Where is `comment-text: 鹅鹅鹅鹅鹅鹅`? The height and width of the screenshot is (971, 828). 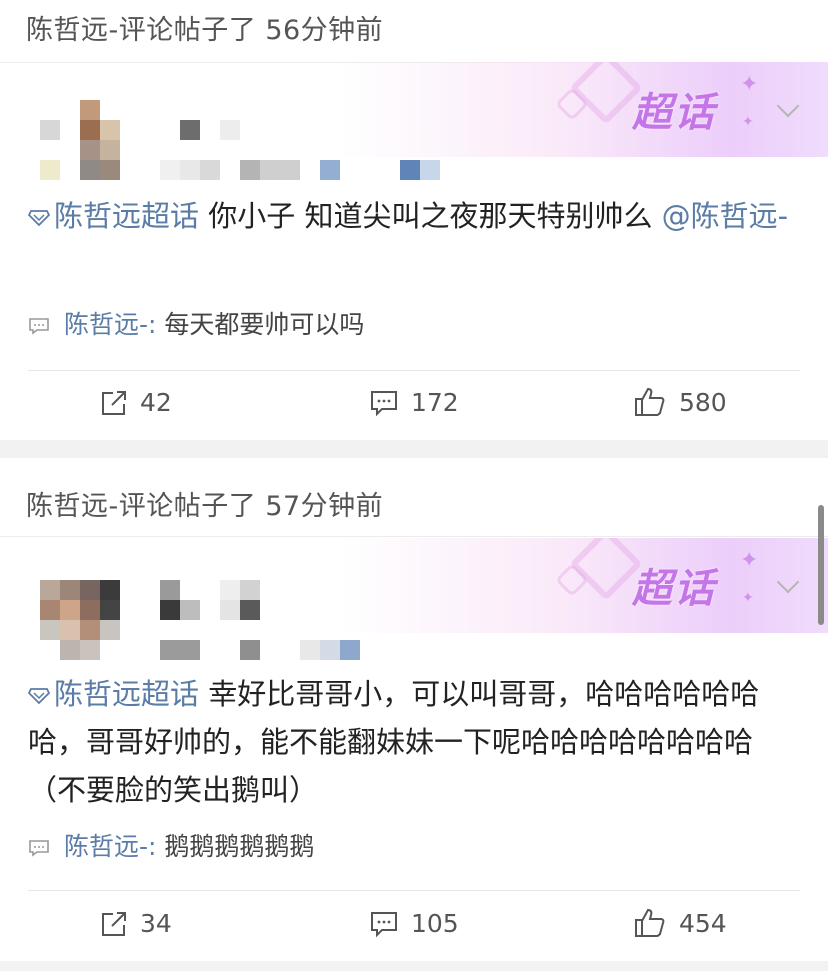 comment-text: 鹅鹅鹅鹅鹅鹅 is located at coordinates (235, 846).